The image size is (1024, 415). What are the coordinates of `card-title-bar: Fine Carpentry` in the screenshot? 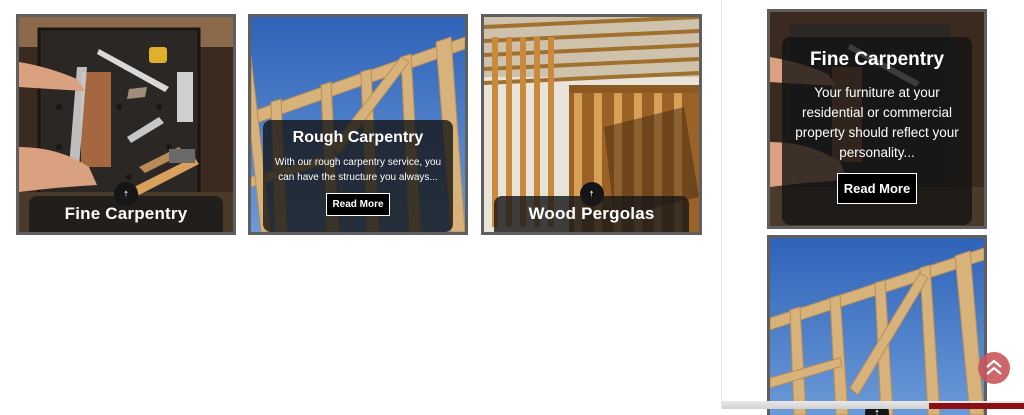 It's located at (126, 214).